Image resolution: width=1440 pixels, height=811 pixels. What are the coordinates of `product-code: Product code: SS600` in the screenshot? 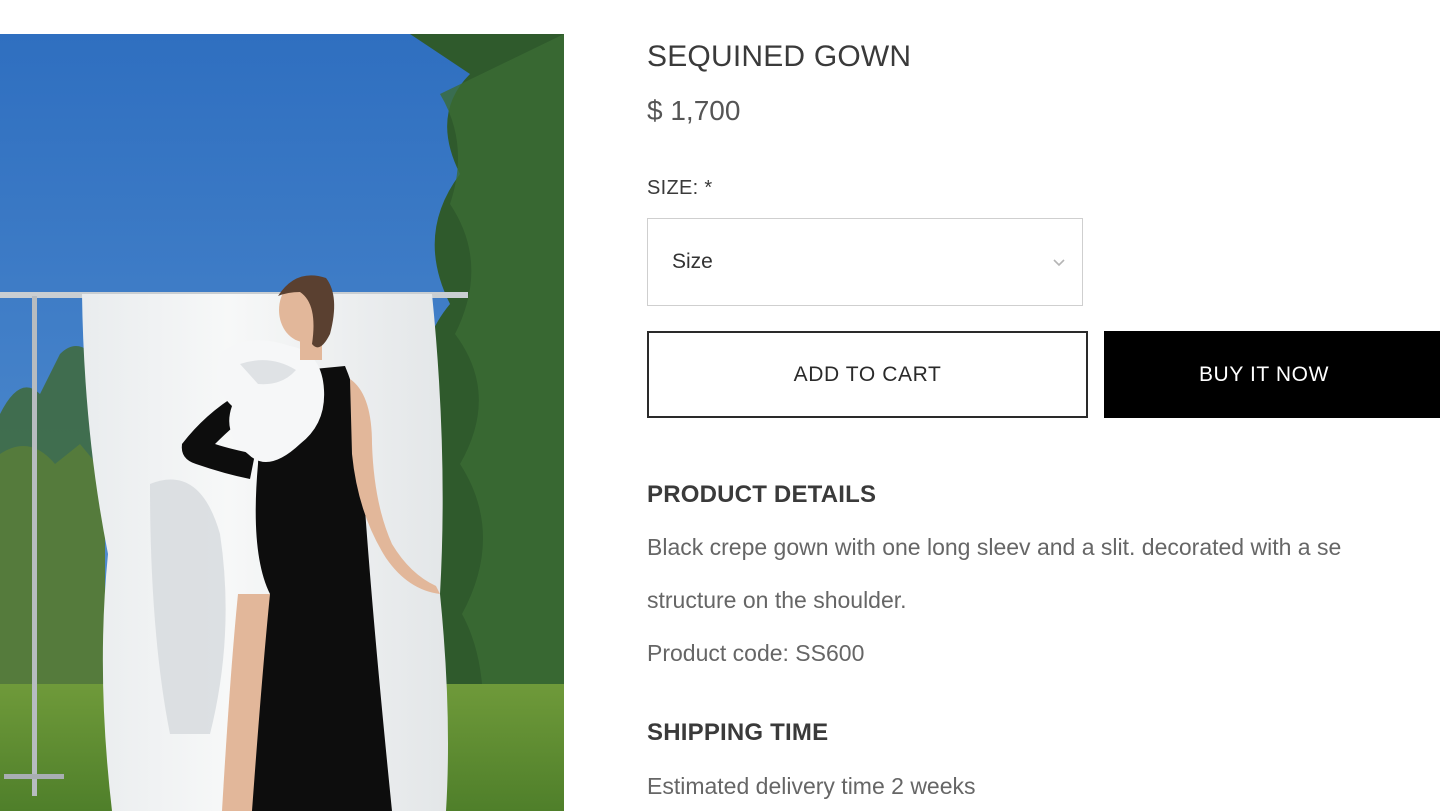 It's located at (756, 653).